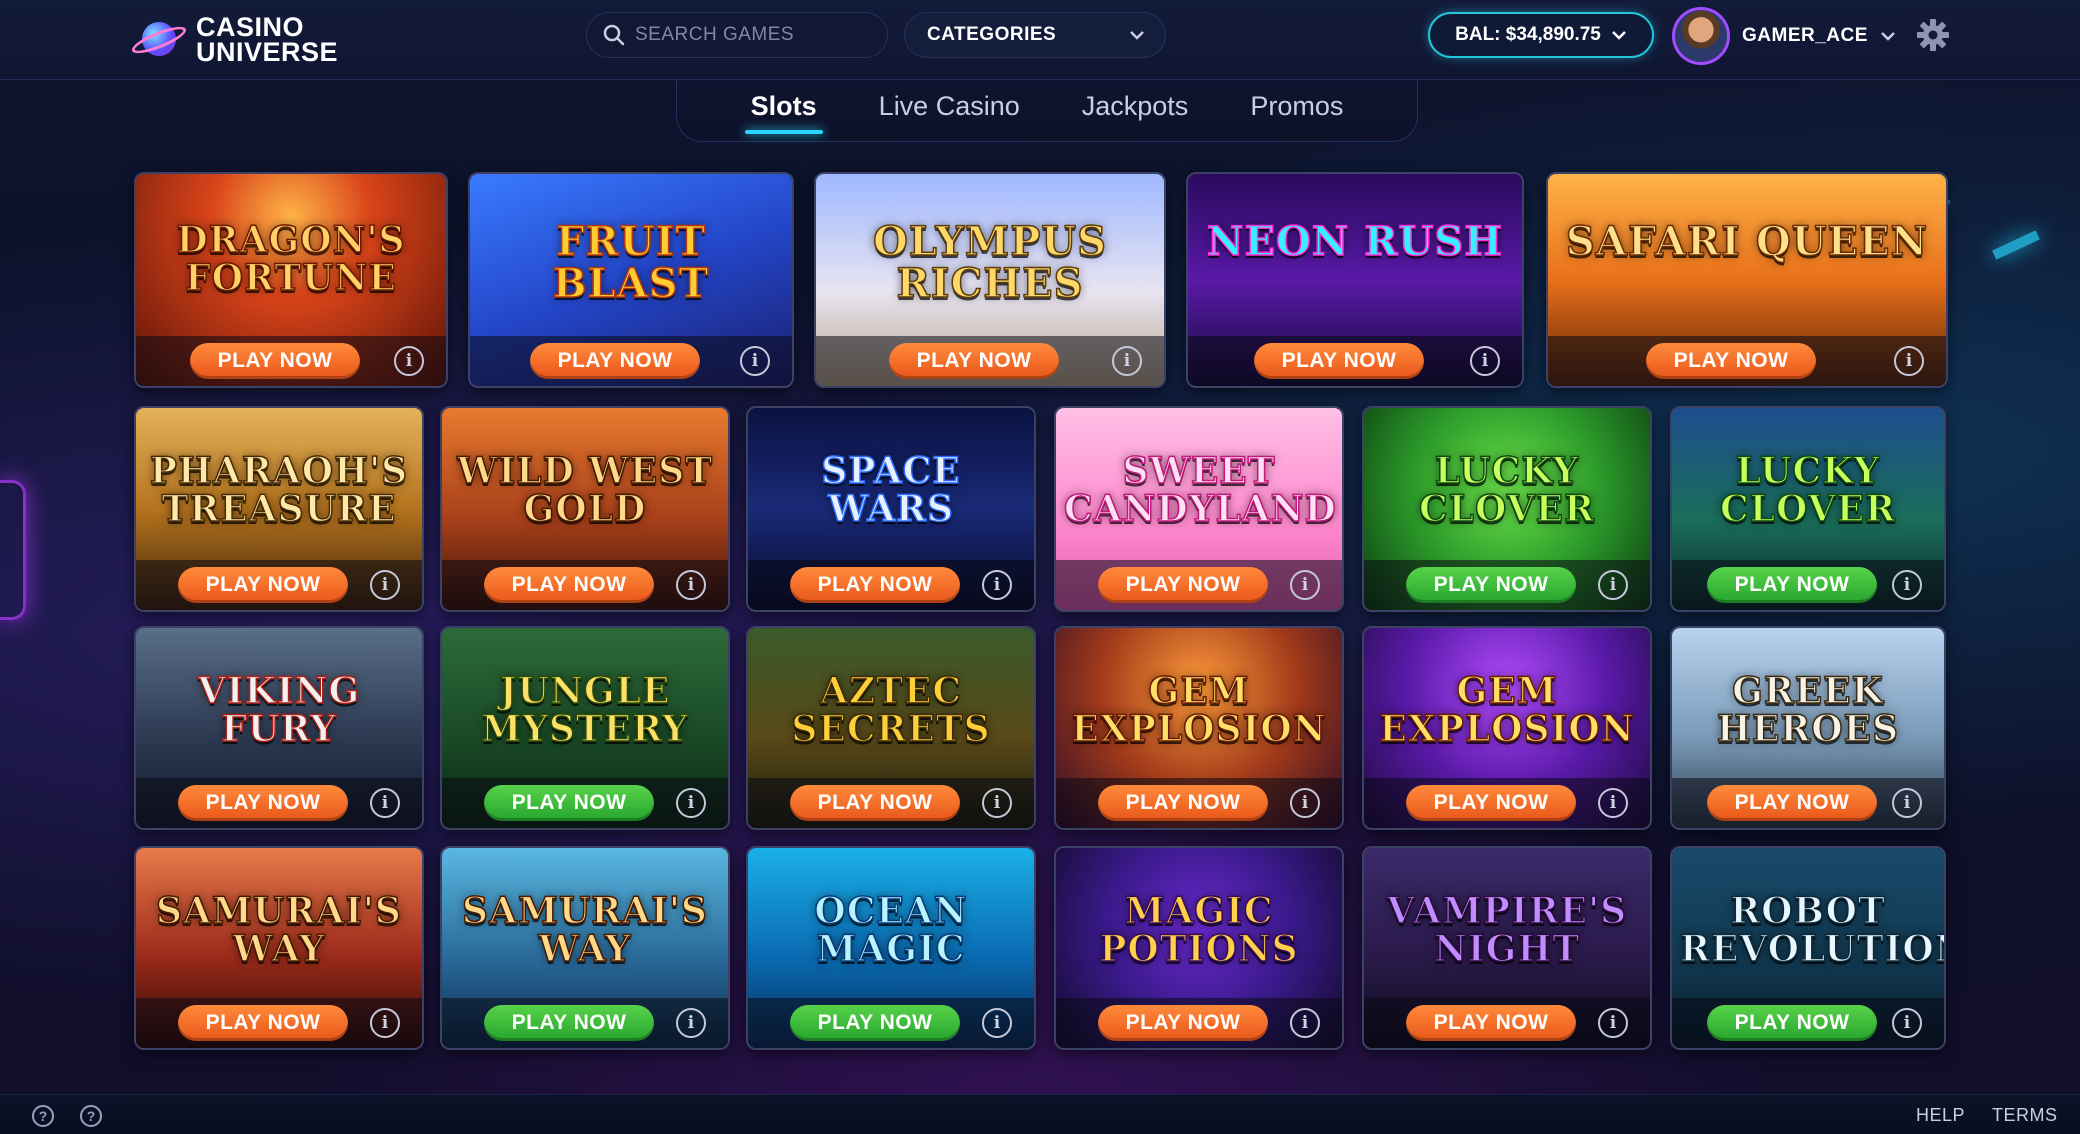  Describe the element at coordinates (279, 710) in the screenshot. I see `game-title: VIKING FURY` at that location.